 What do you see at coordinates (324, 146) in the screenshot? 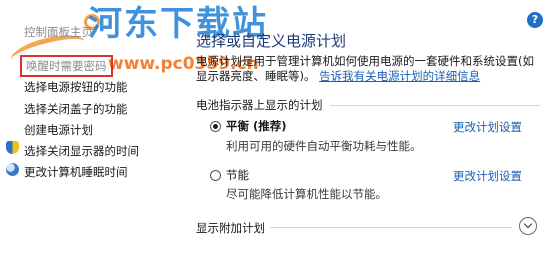
I see `plan-balanced-desc: 利用可用的硬件自动平衡功耗与性能。` at bounding box center [324, 146].